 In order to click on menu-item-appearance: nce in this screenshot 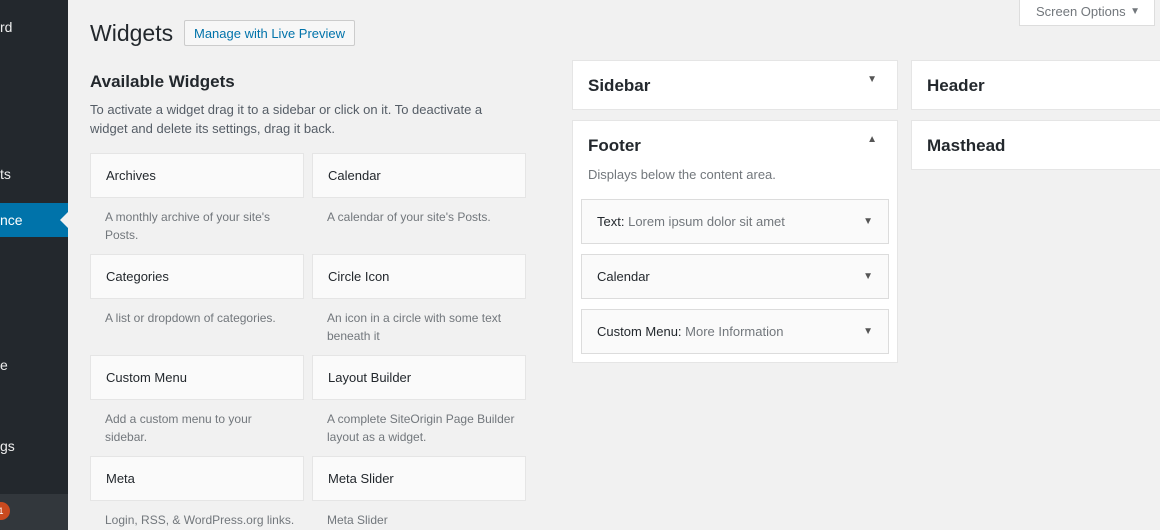, I will do `click(34, 220)`.